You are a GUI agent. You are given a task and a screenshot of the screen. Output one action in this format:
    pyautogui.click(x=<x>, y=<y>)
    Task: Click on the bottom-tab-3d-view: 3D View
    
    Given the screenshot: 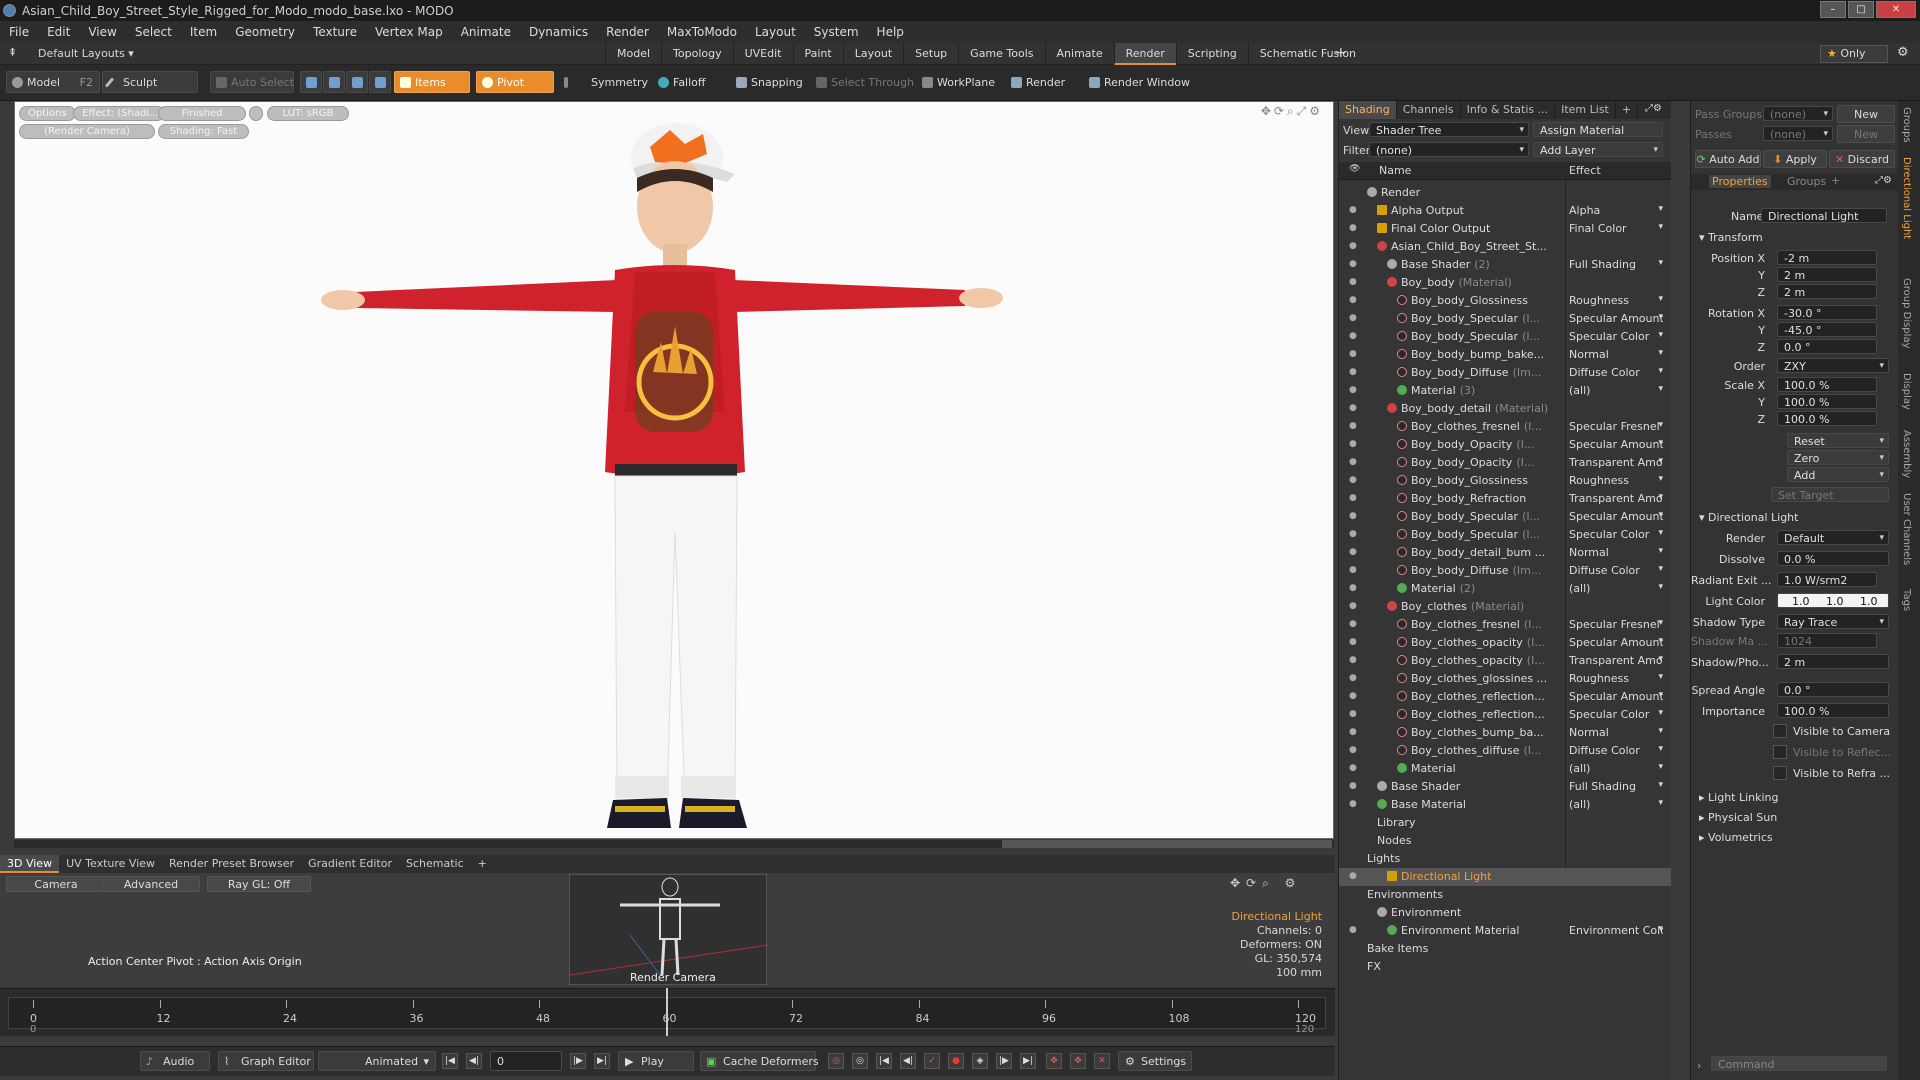 What is the action you would take?
    pyautogui.click(x=30, y=864)
    